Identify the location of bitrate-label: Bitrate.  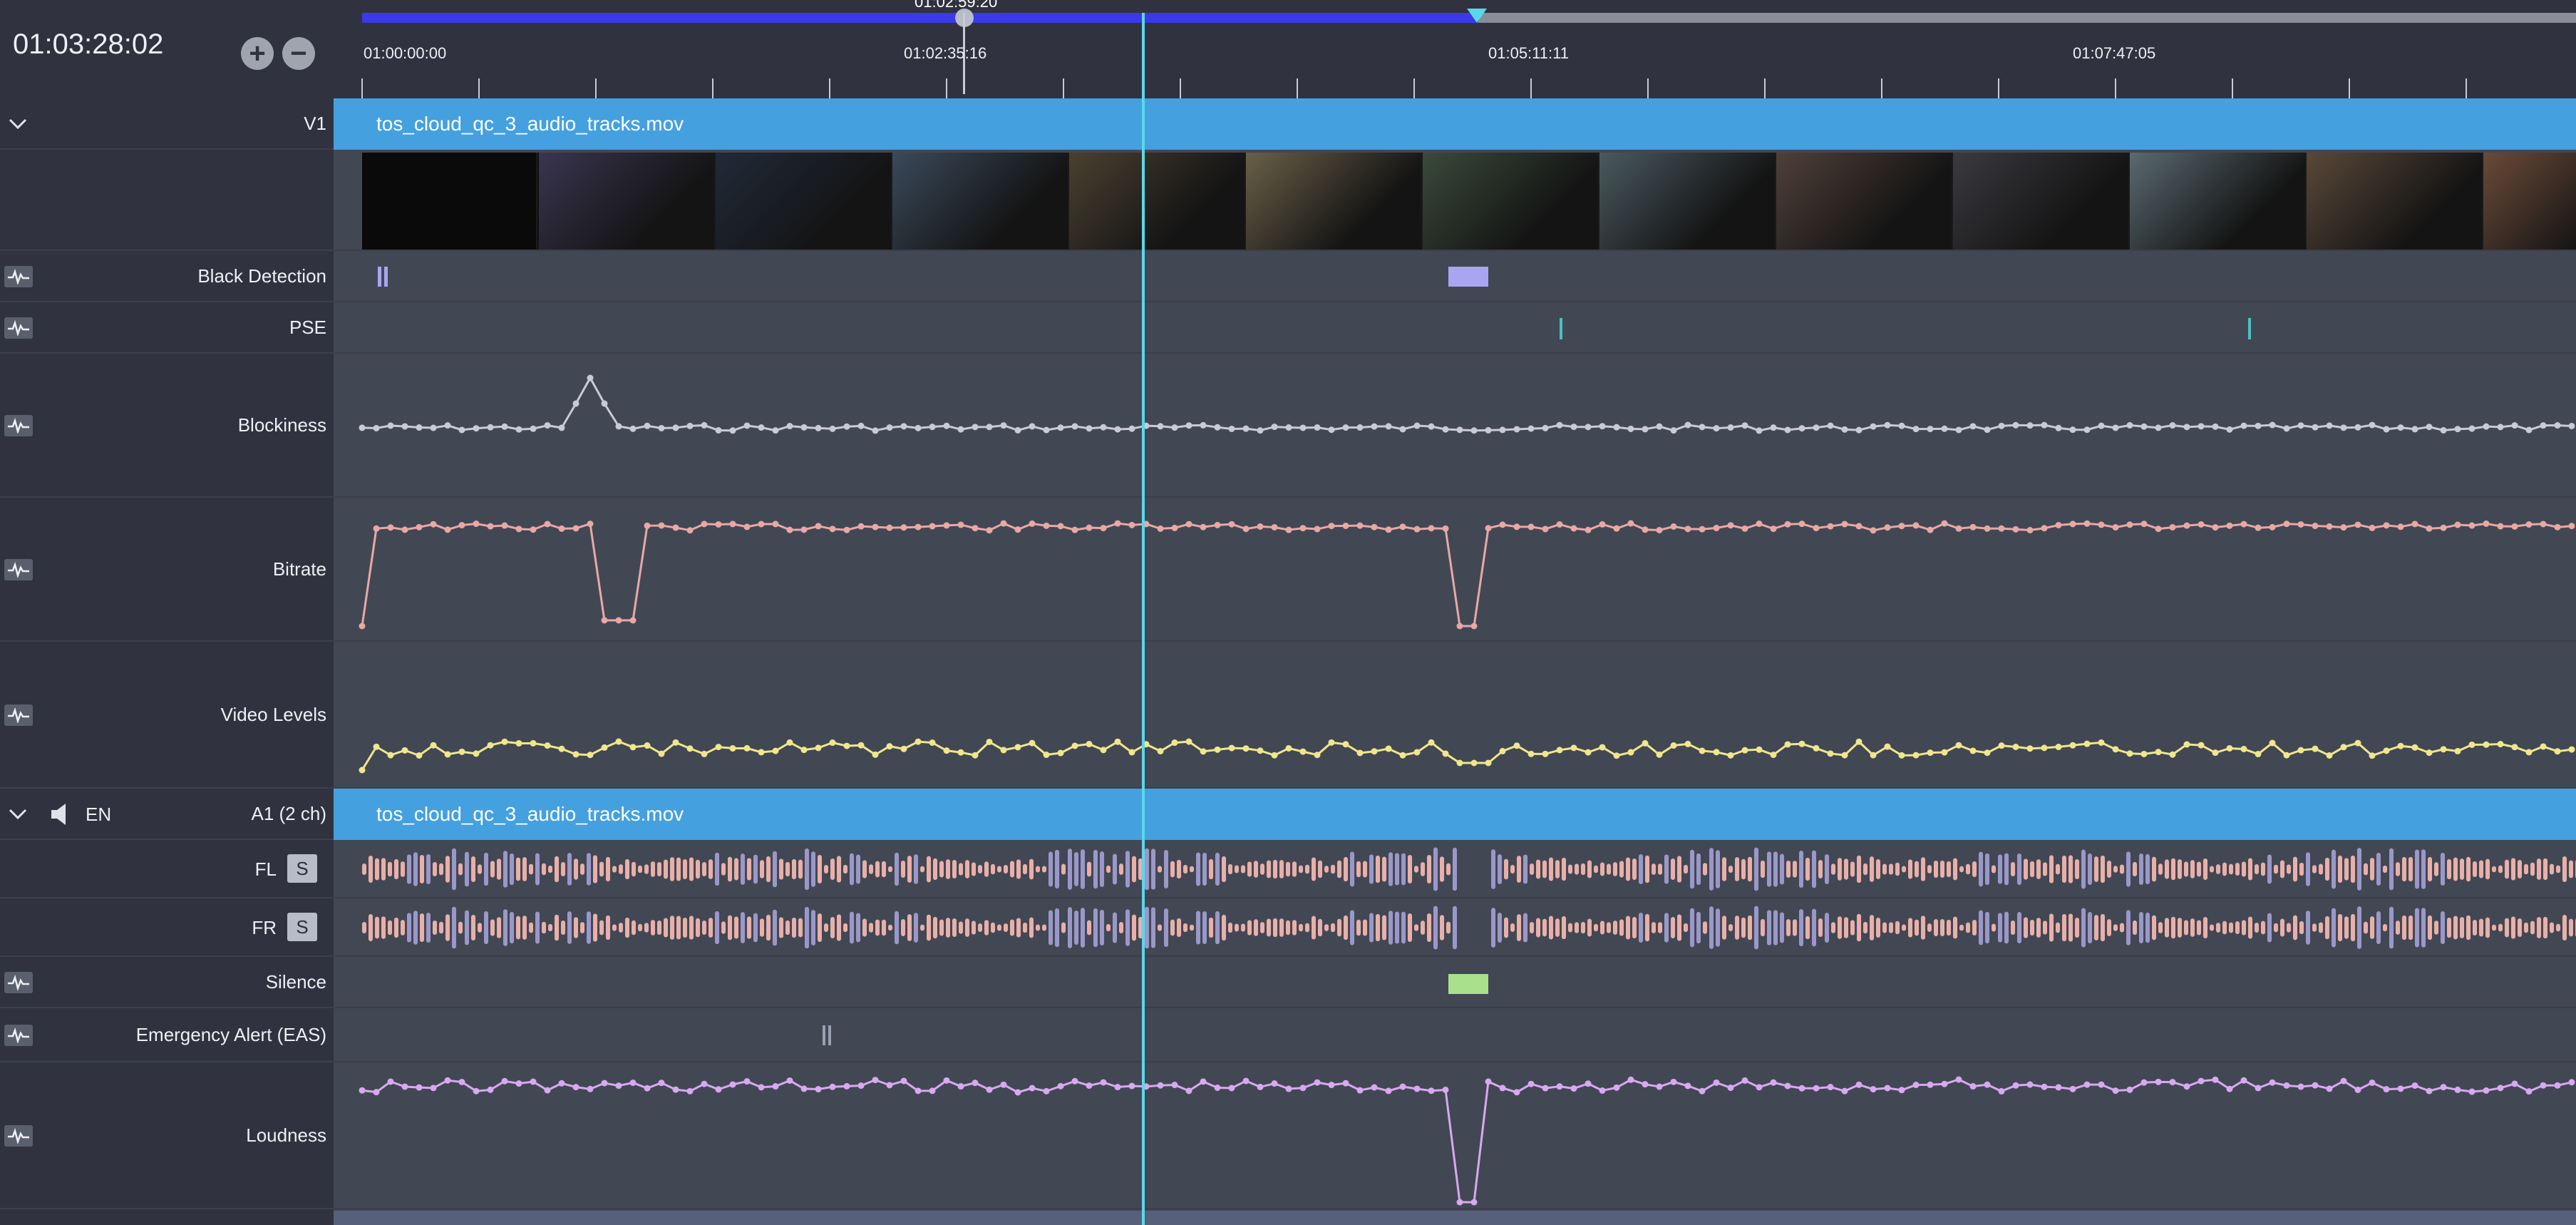
(299, 569).